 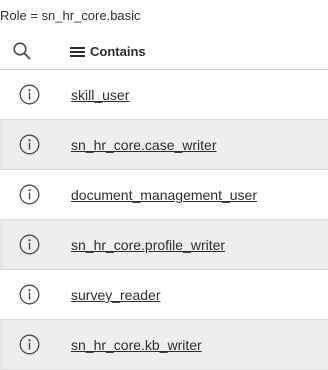 I want to click on contains-label: Contains, so click(x=118, y=51).